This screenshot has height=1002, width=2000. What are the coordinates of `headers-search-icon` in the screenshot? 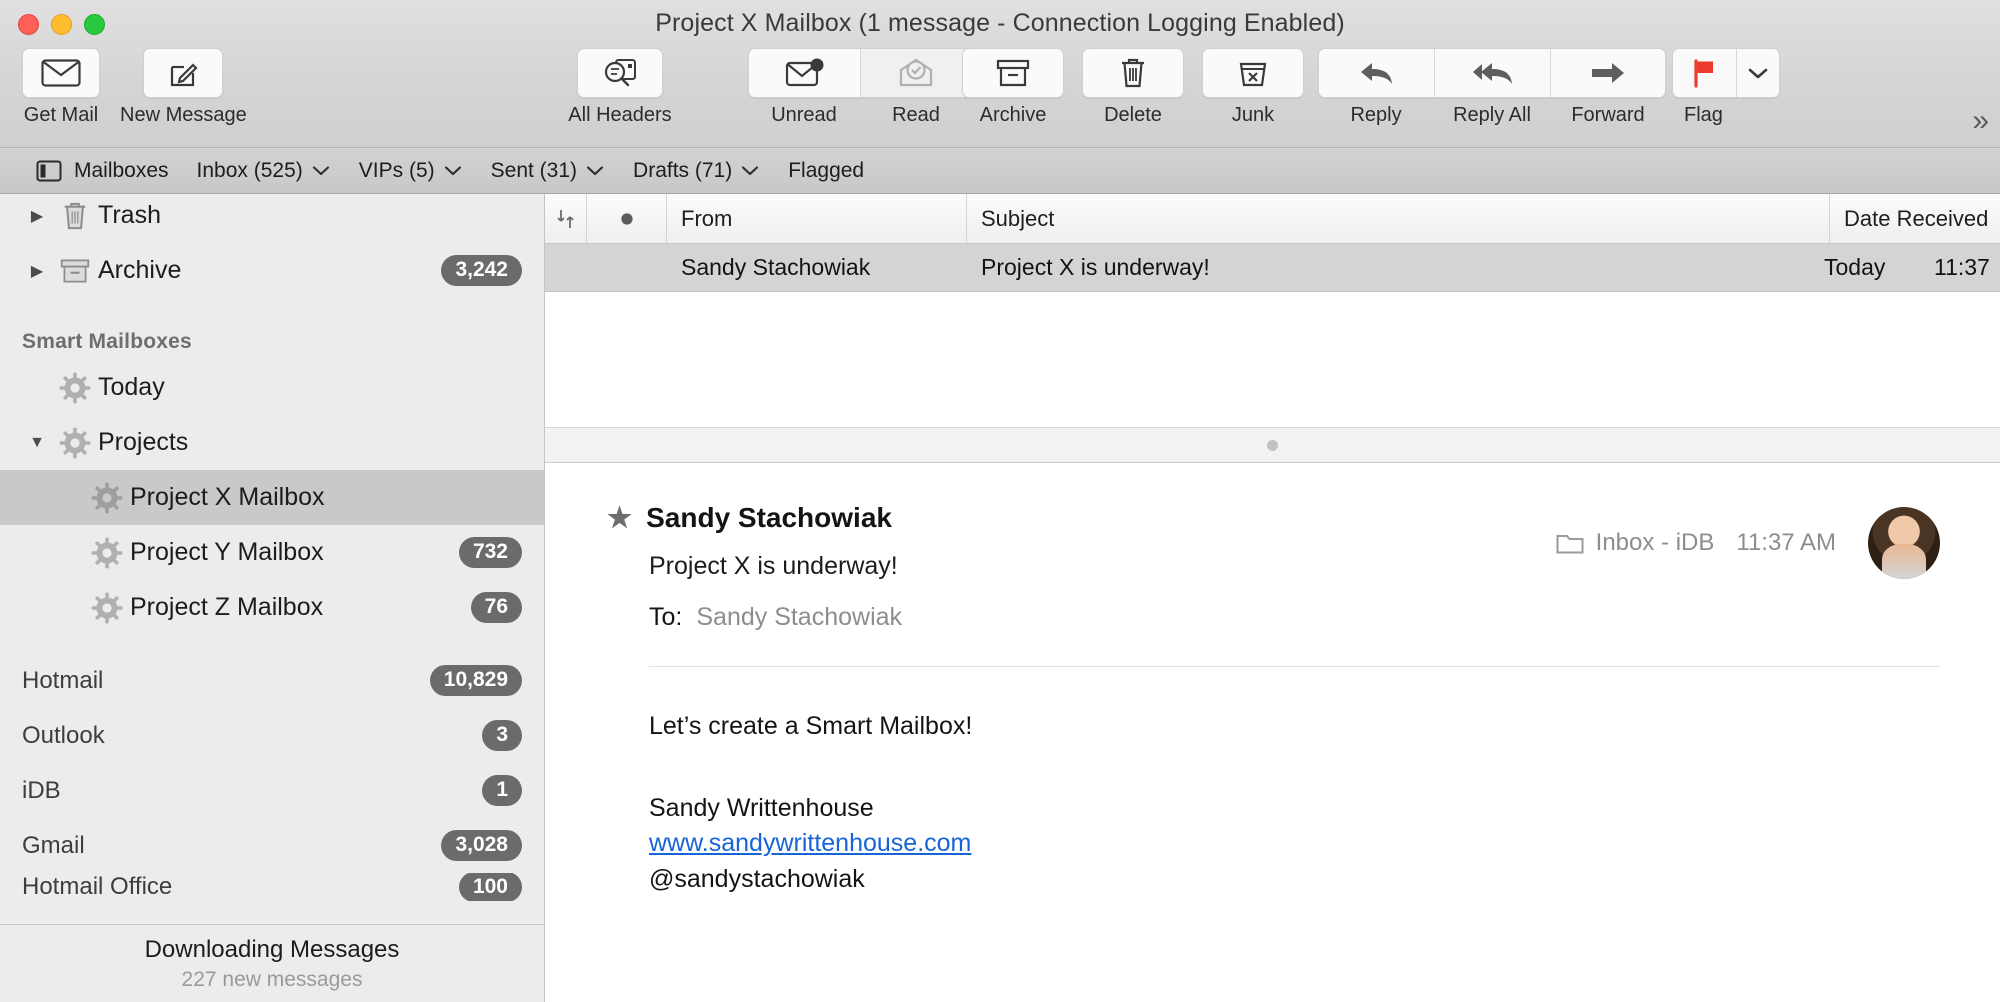 It's located at (620, 73).